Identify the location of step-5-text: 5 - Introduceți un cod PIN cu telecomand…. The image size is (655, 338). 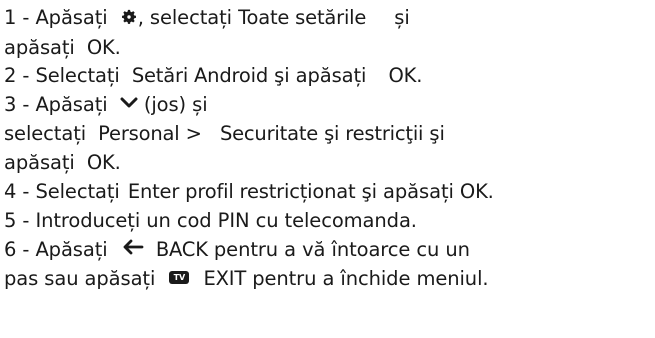
(210, 220).